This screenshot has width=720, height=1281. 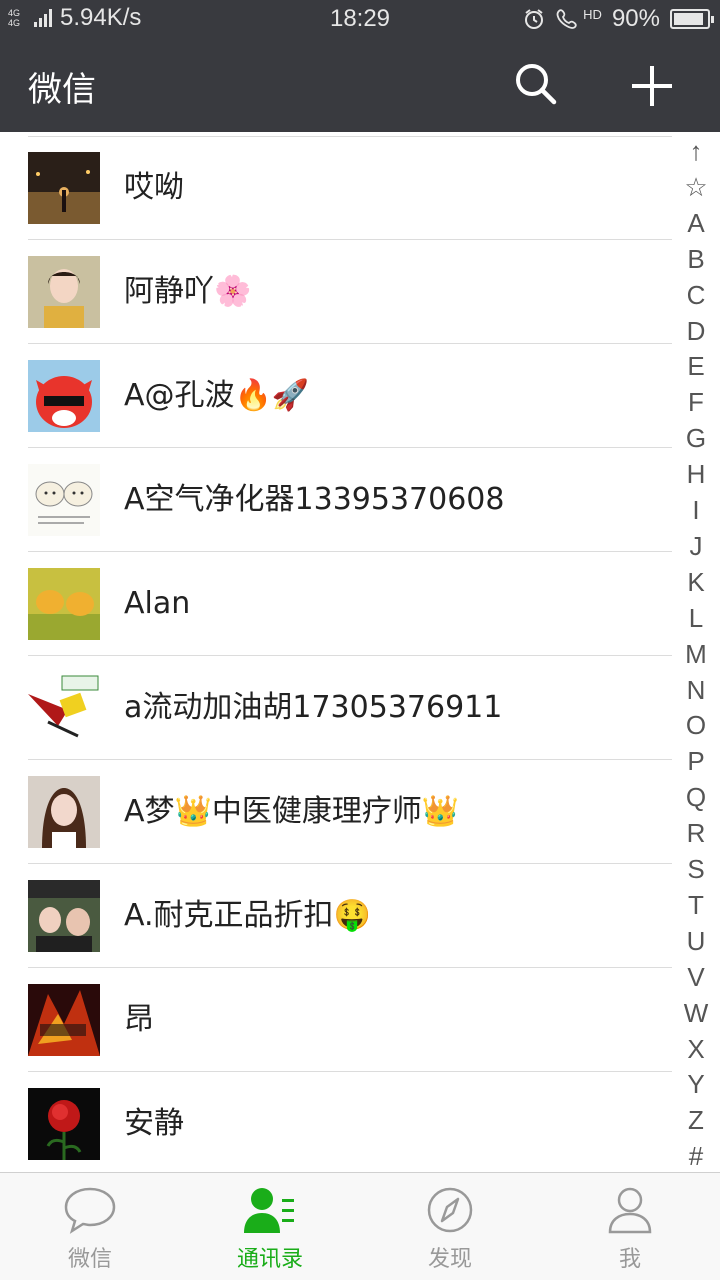 What do you see at coordinates (696, 1084) in the screenshot?
I see `index-letter: Y` at bounding box center [696, 1084].